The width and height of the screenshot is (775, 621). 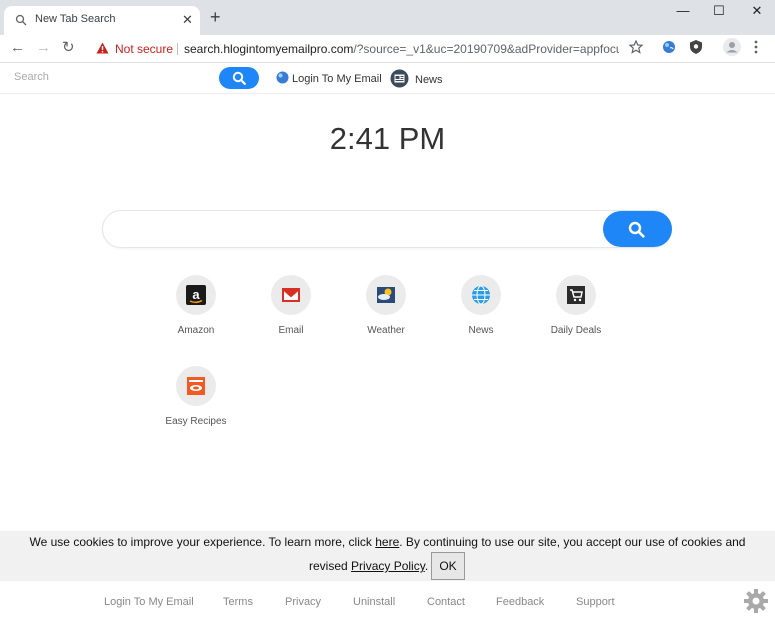 I want to click on cart-icon, so click(x=576, y=295).